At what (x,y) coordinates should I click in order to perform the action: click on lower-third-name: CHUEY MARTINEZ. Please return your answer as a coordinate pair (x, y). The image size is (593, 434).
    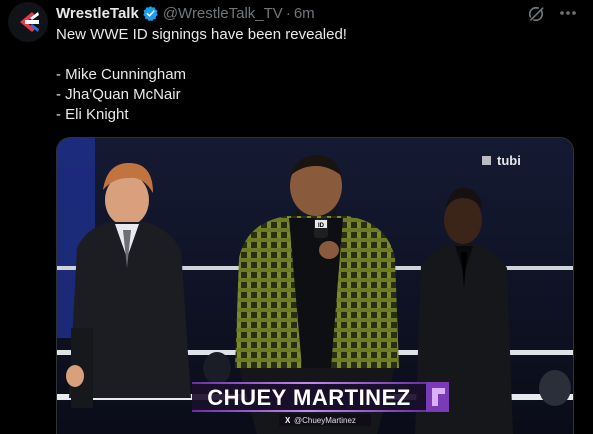
    Looking at the image, I should click on (308, 397).